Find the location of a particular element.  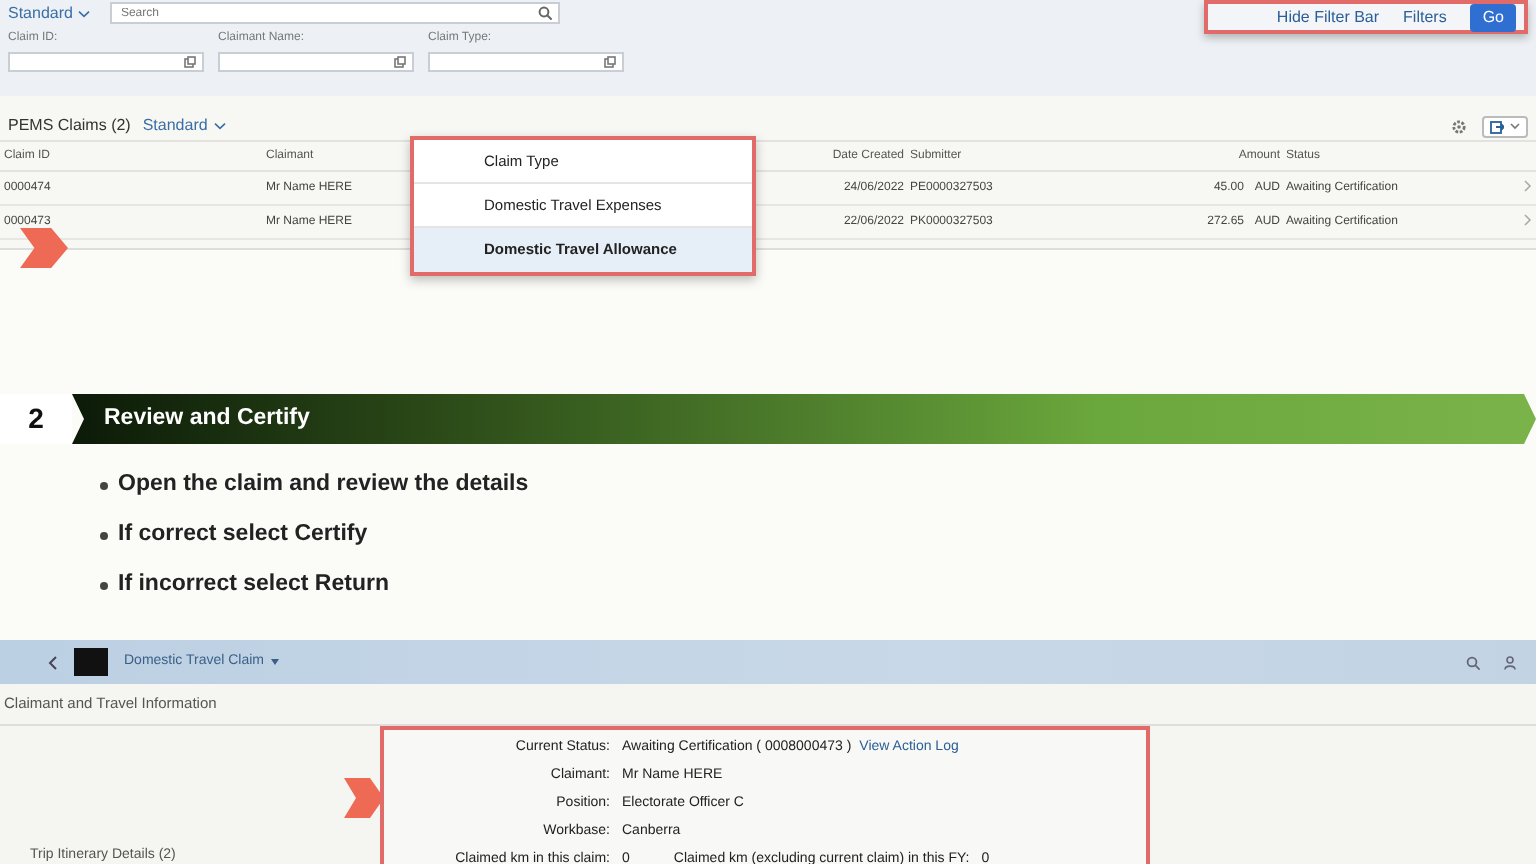

export-button is located at coordinates (1505, 126).